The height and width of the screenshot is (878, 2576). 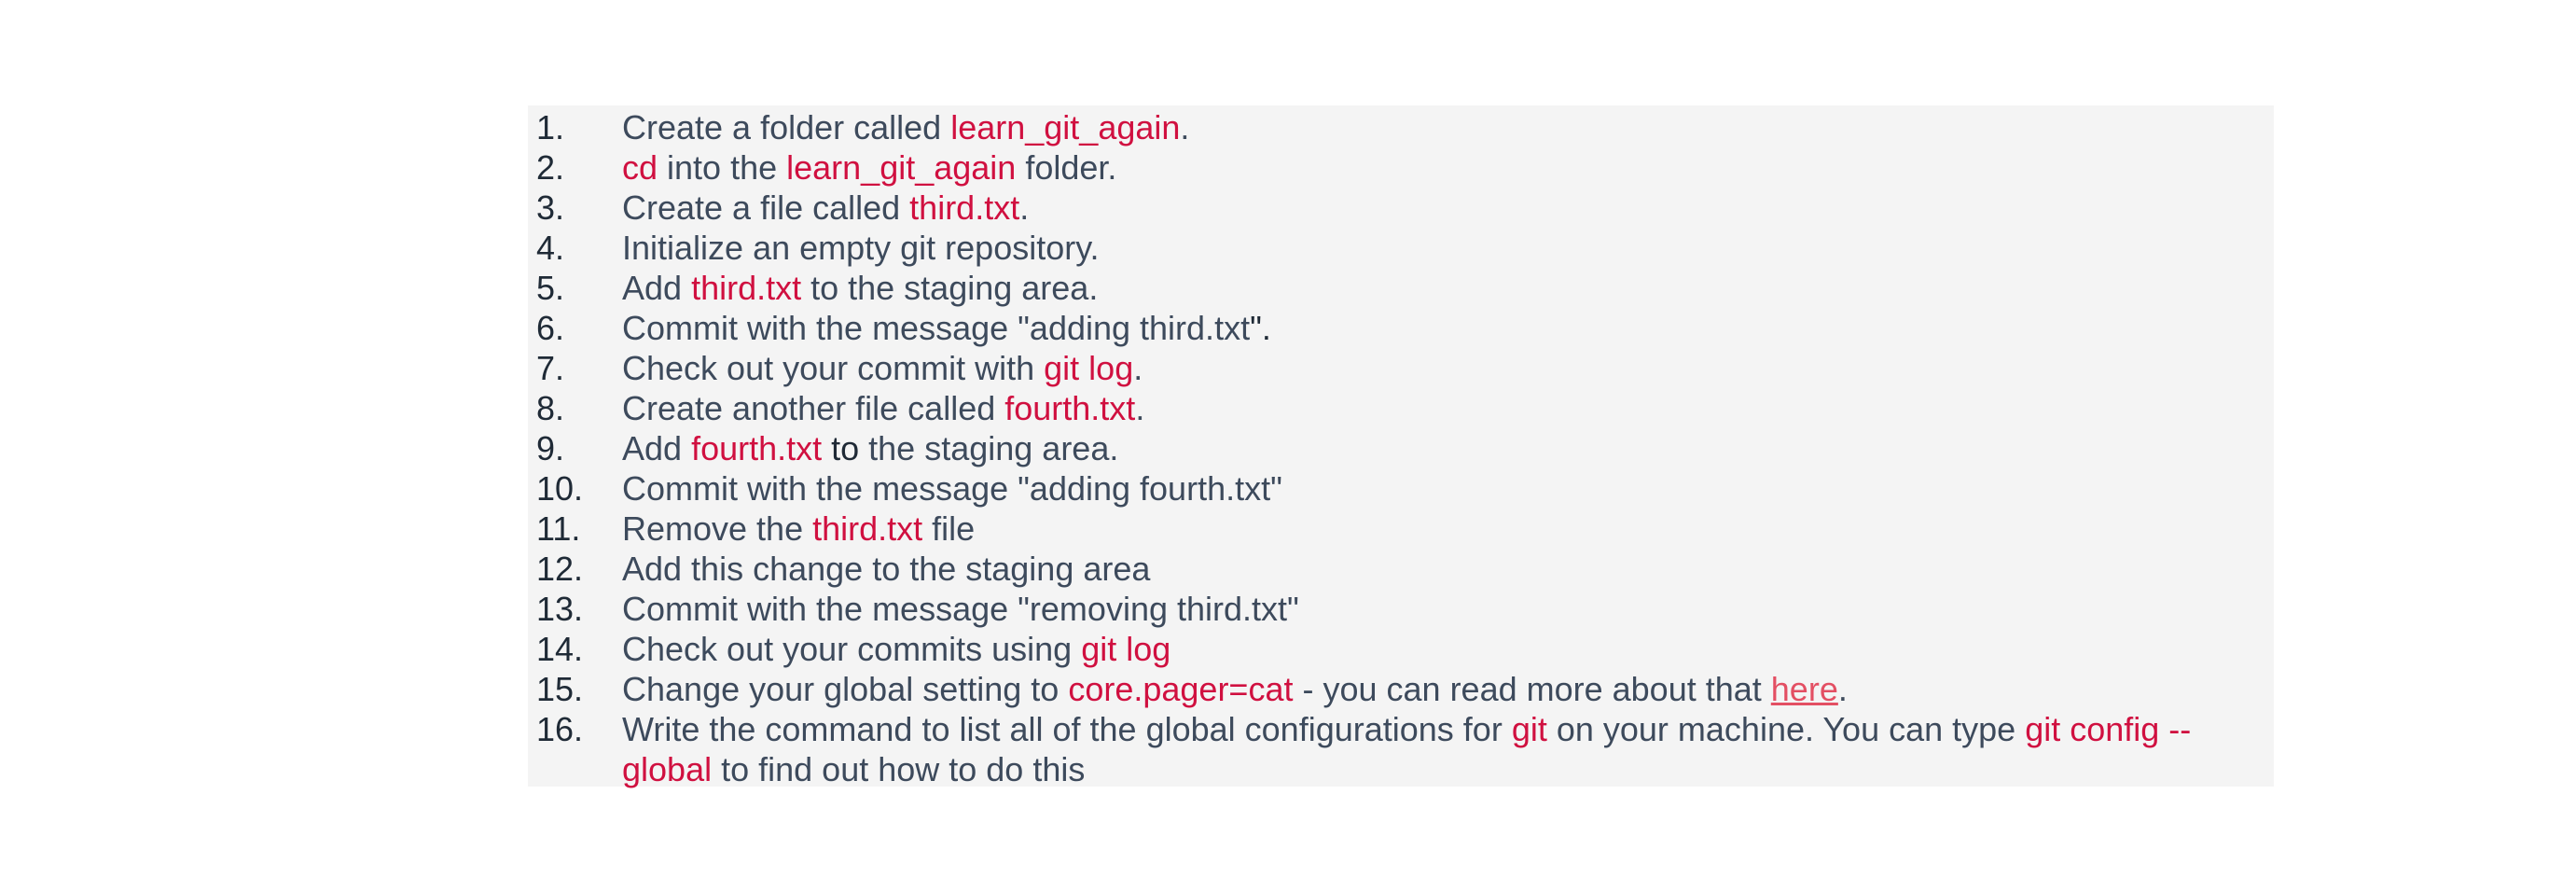 What do you see at coordinates (1529, 729) in the screenshot?
I see `inline-code: git` at bounding box center [1529, 729].